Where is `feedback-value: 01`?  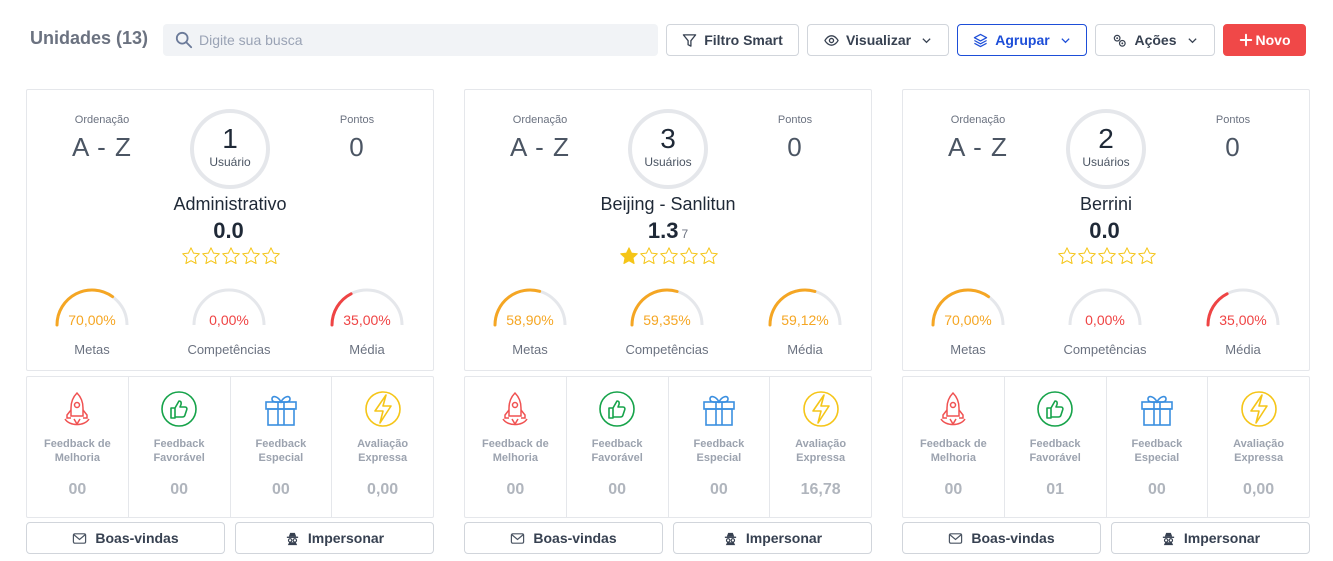
feedback-value: 01 is located at coordinates (1055, 489).